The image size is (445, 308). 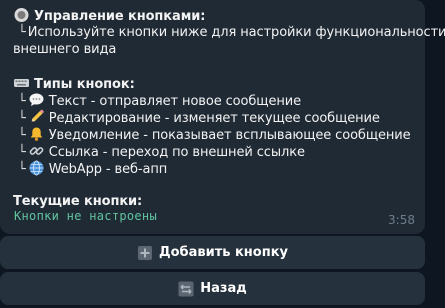 What do you see at coordinates (401, 220) in the screenshot?
I see `message-timestamp: 3:58` at bounding box center [401, 220].